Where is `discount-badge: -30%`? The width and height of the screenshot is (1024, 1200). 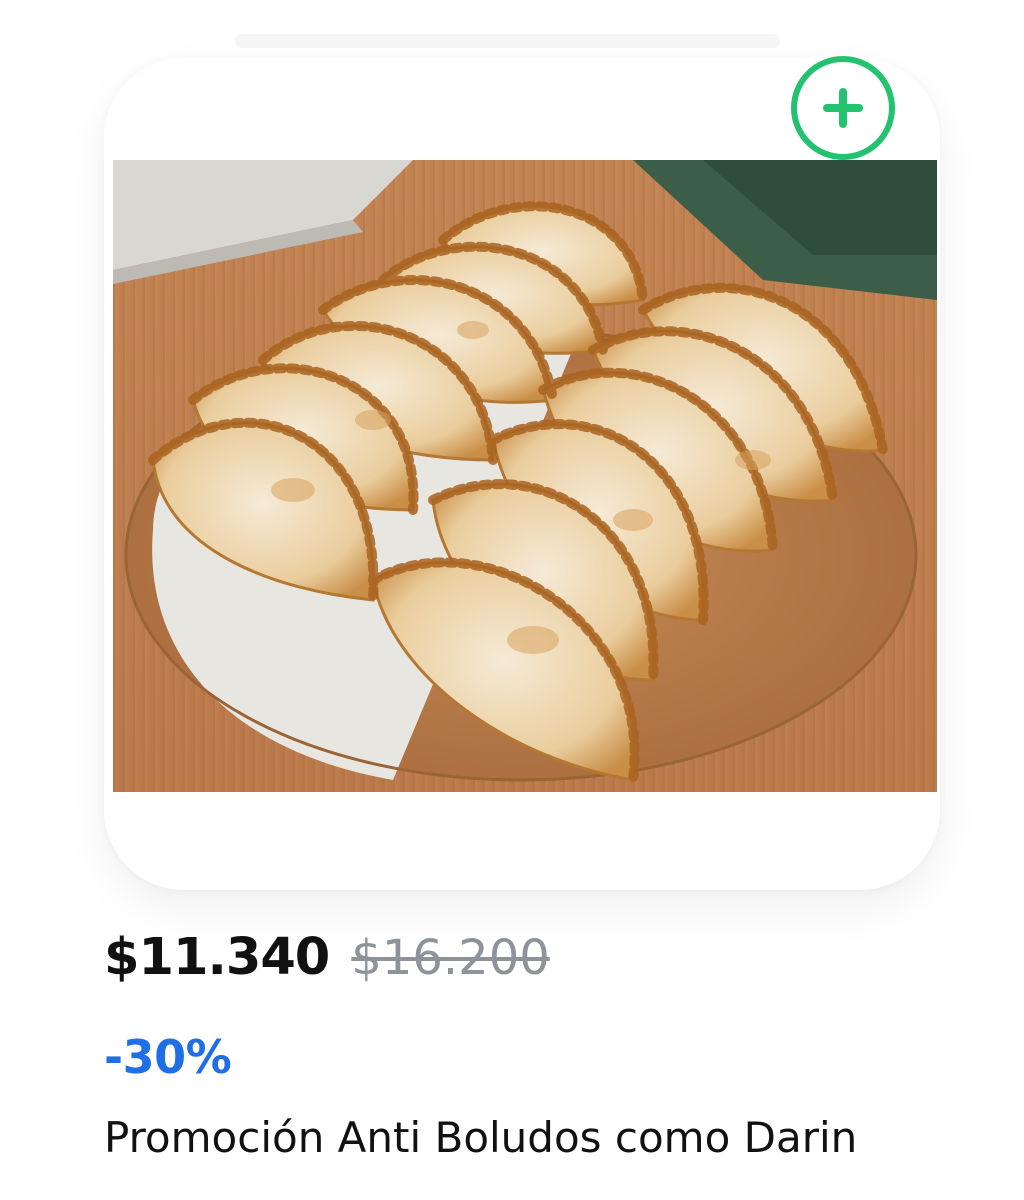 discount-badge: -30% is located at coordinates (168, 1057).